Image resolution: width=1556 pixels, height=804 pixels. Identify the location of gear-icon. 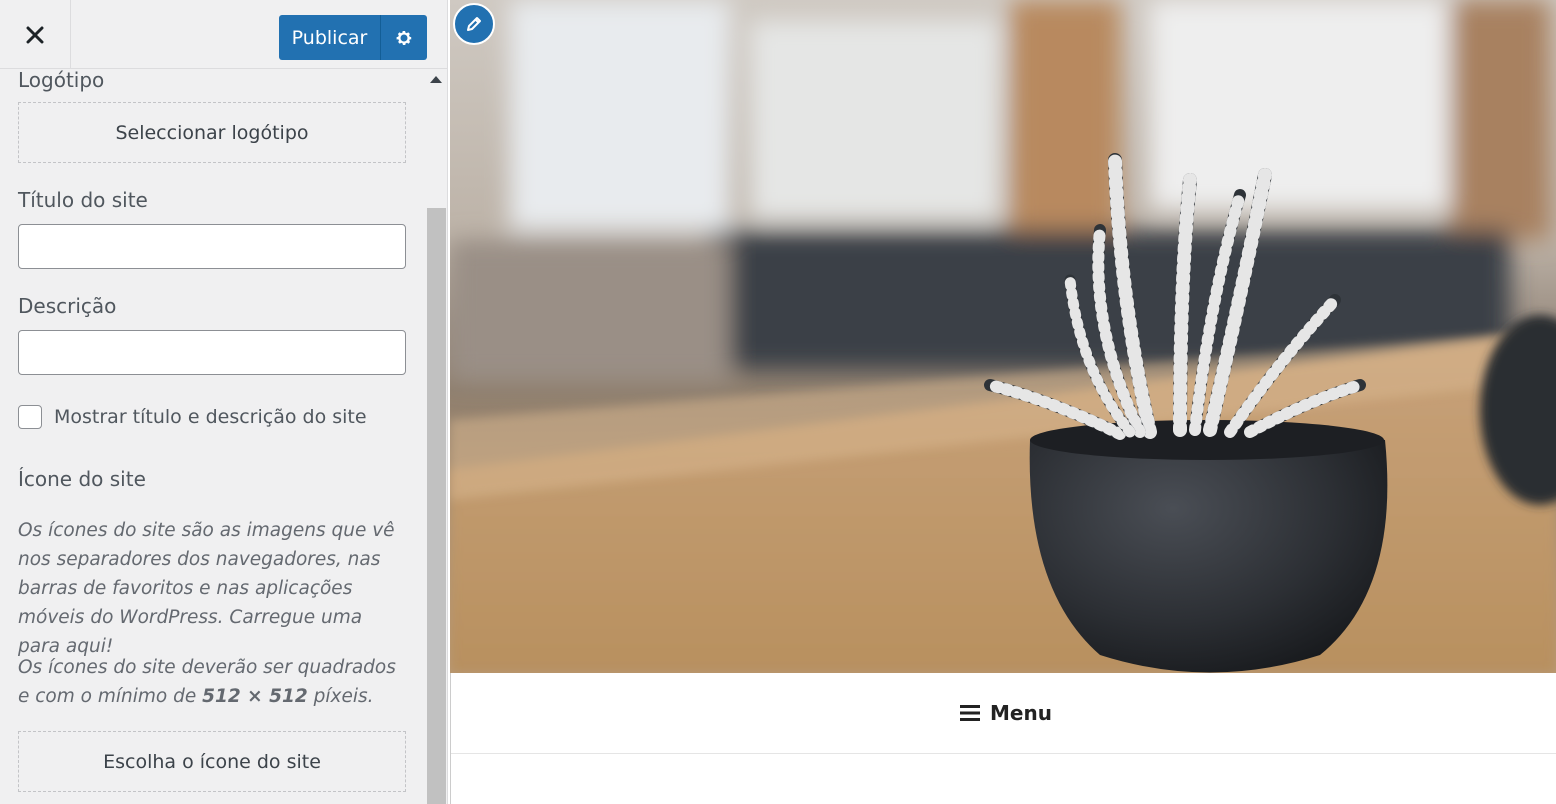
(404, 37).